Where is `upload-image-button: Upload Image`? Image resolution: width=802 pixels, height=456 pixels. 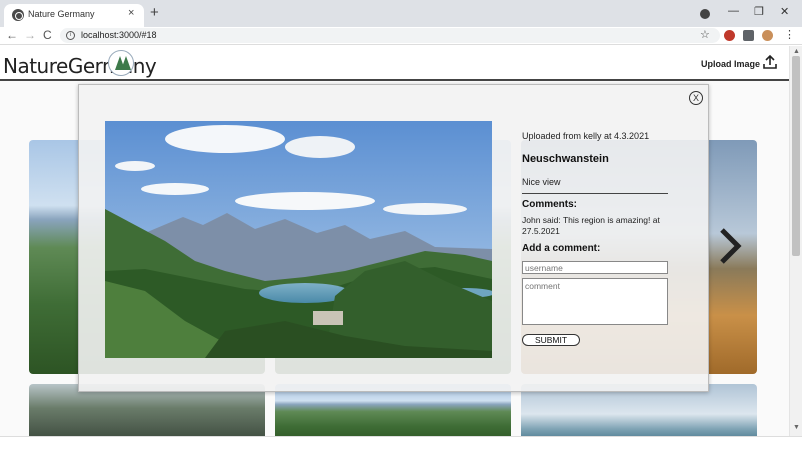
upload-image-button: Upload Image is located at coordinates (730, 64).